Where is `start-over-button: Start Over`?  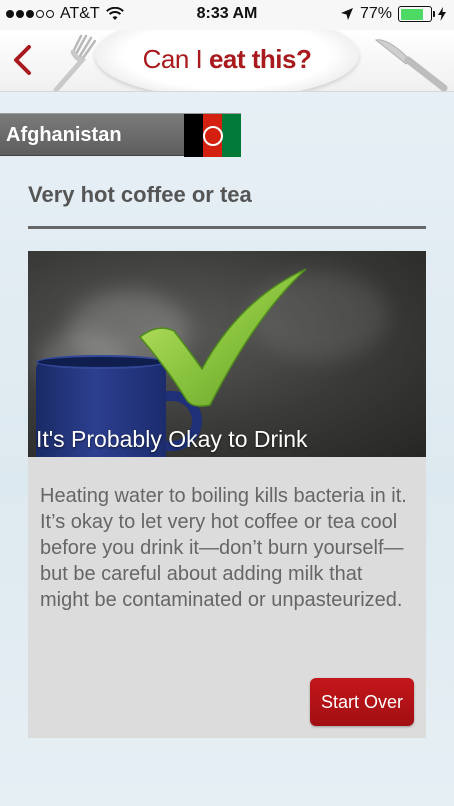 start-over-button: Start Over is located at coordinates (362, 702).